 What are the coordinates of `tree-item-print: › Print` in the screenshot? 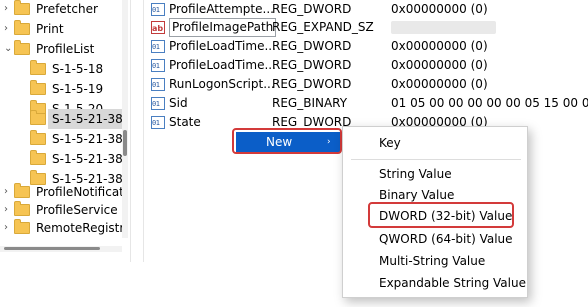 It's located at (64, 29).